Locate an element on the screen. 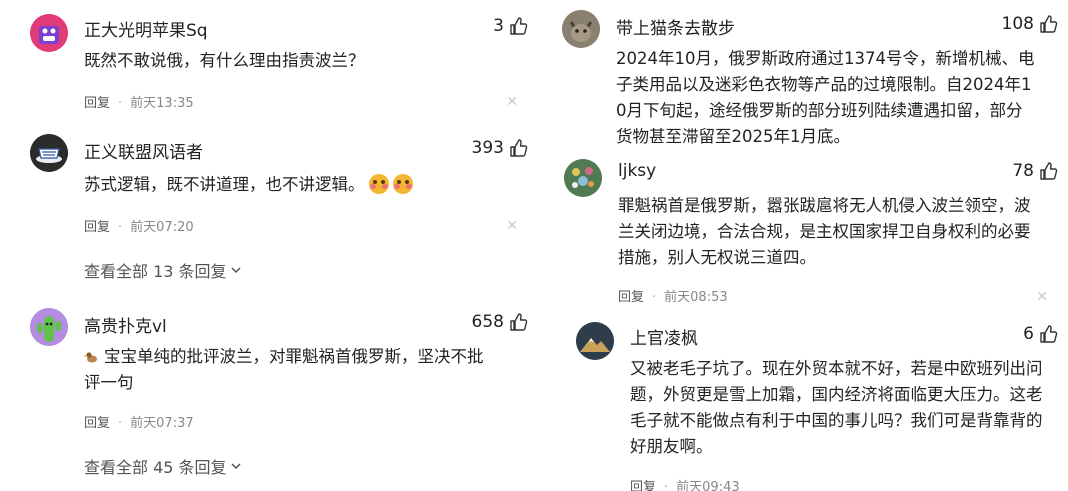  comment-text: 苏式逻辑，既不讲道理，也不讲逻辑。 is located at coordinates (304, 185).